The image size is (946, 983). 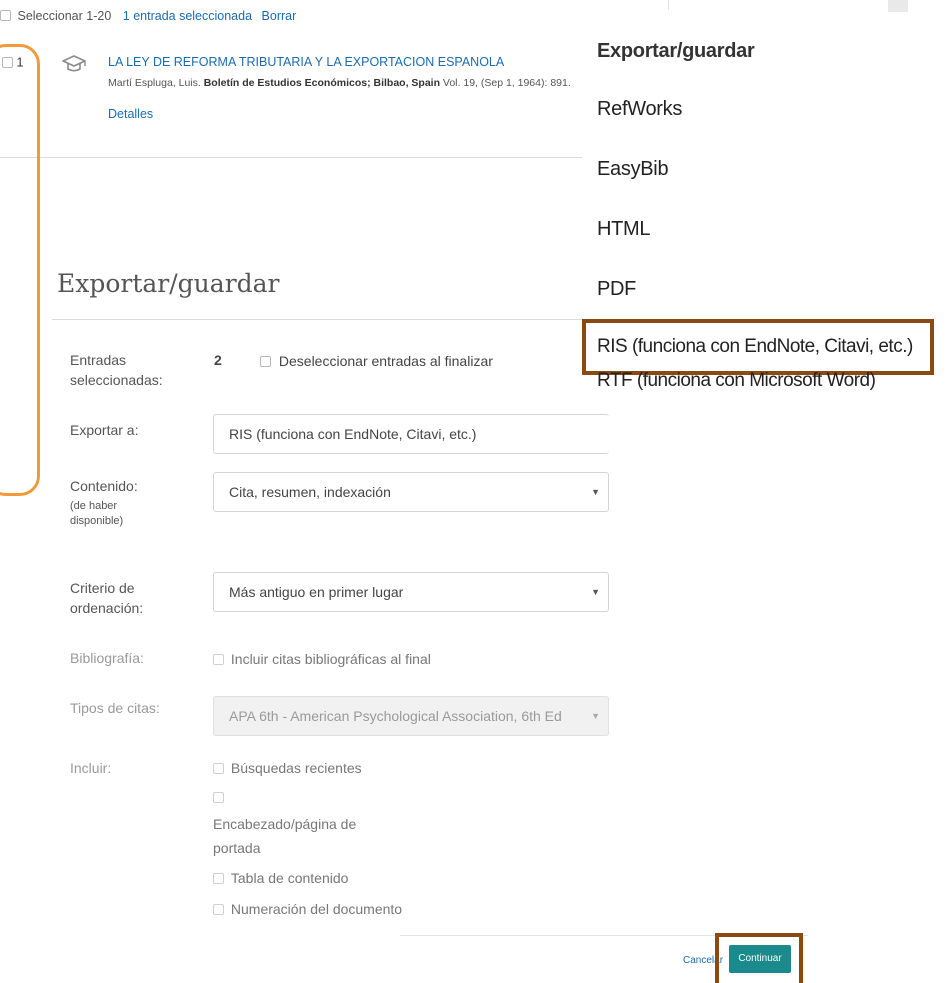 What do you see at coordinates (130, 114) in the screenshot?
I see `details-link: Detalles` at bounding box center [130, 114].